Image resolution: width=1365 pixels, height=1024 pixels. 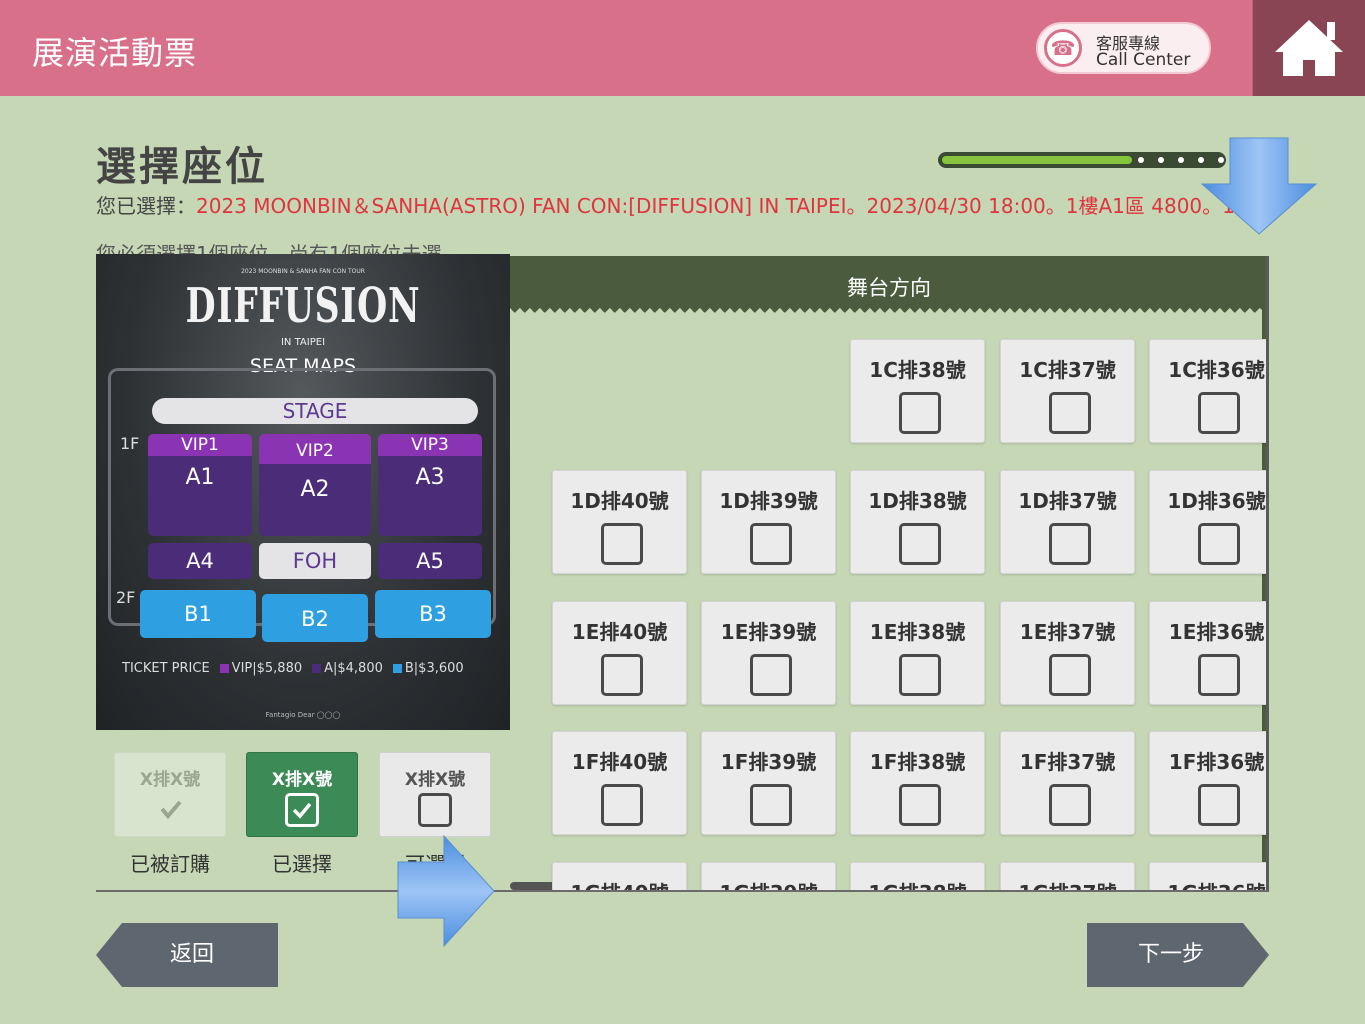 What do you see at coordinates (1067, 632) in the screenshot?
I see `seat-label: 1E排37號` at bounding box center [1067, 632].